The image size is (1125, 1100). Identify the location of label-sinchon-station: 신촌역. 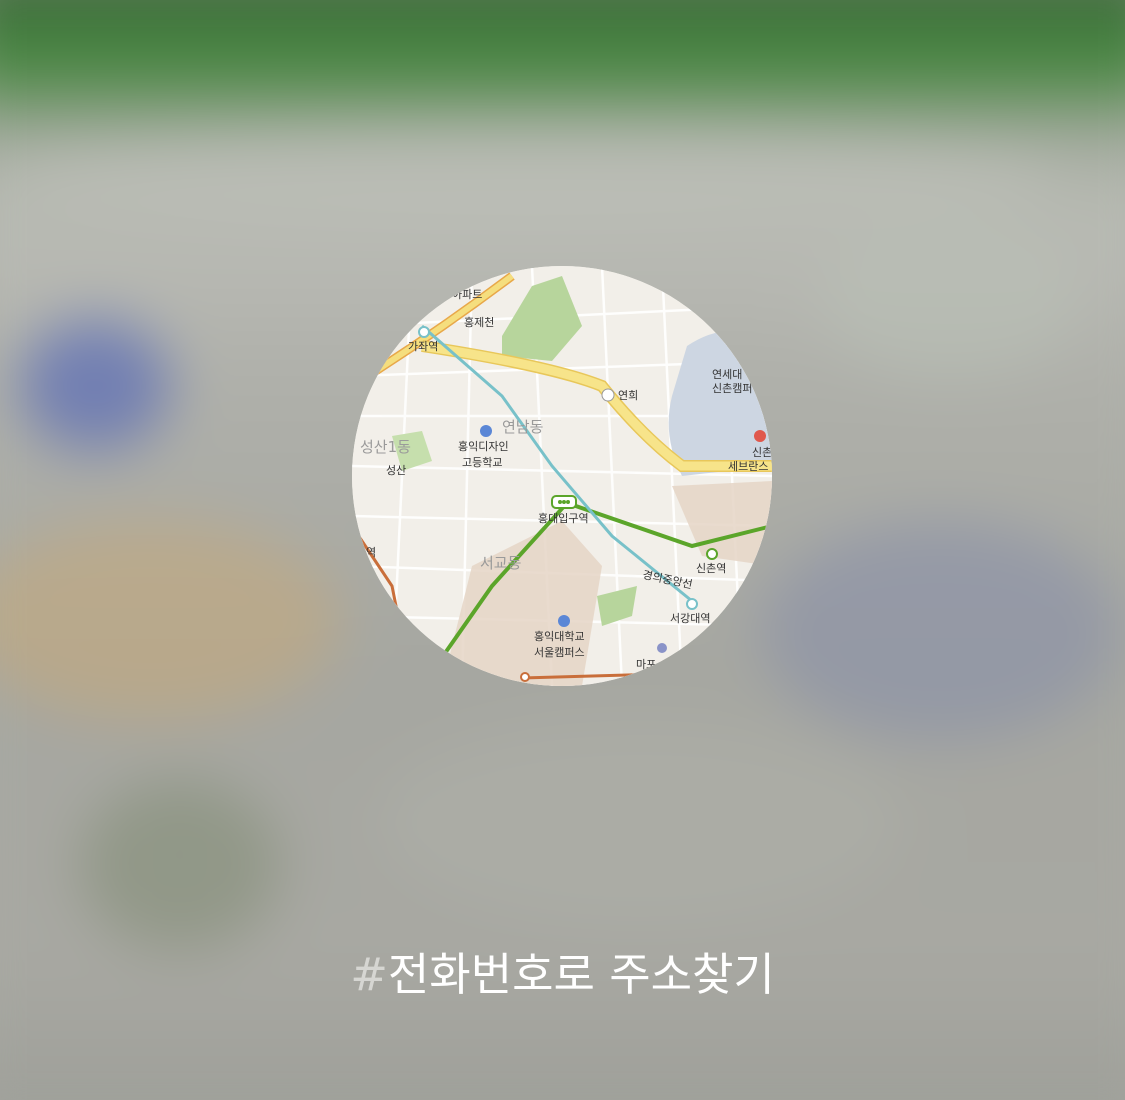
(711, 568).